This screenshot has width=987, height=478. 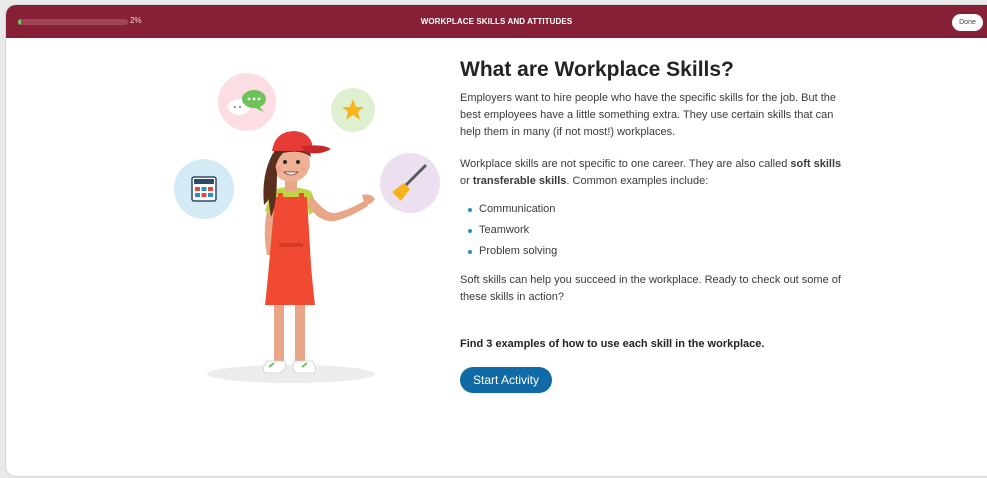 I want to click on soft-skills-text-end: . Common examples include:, so click(x=637, y=181).